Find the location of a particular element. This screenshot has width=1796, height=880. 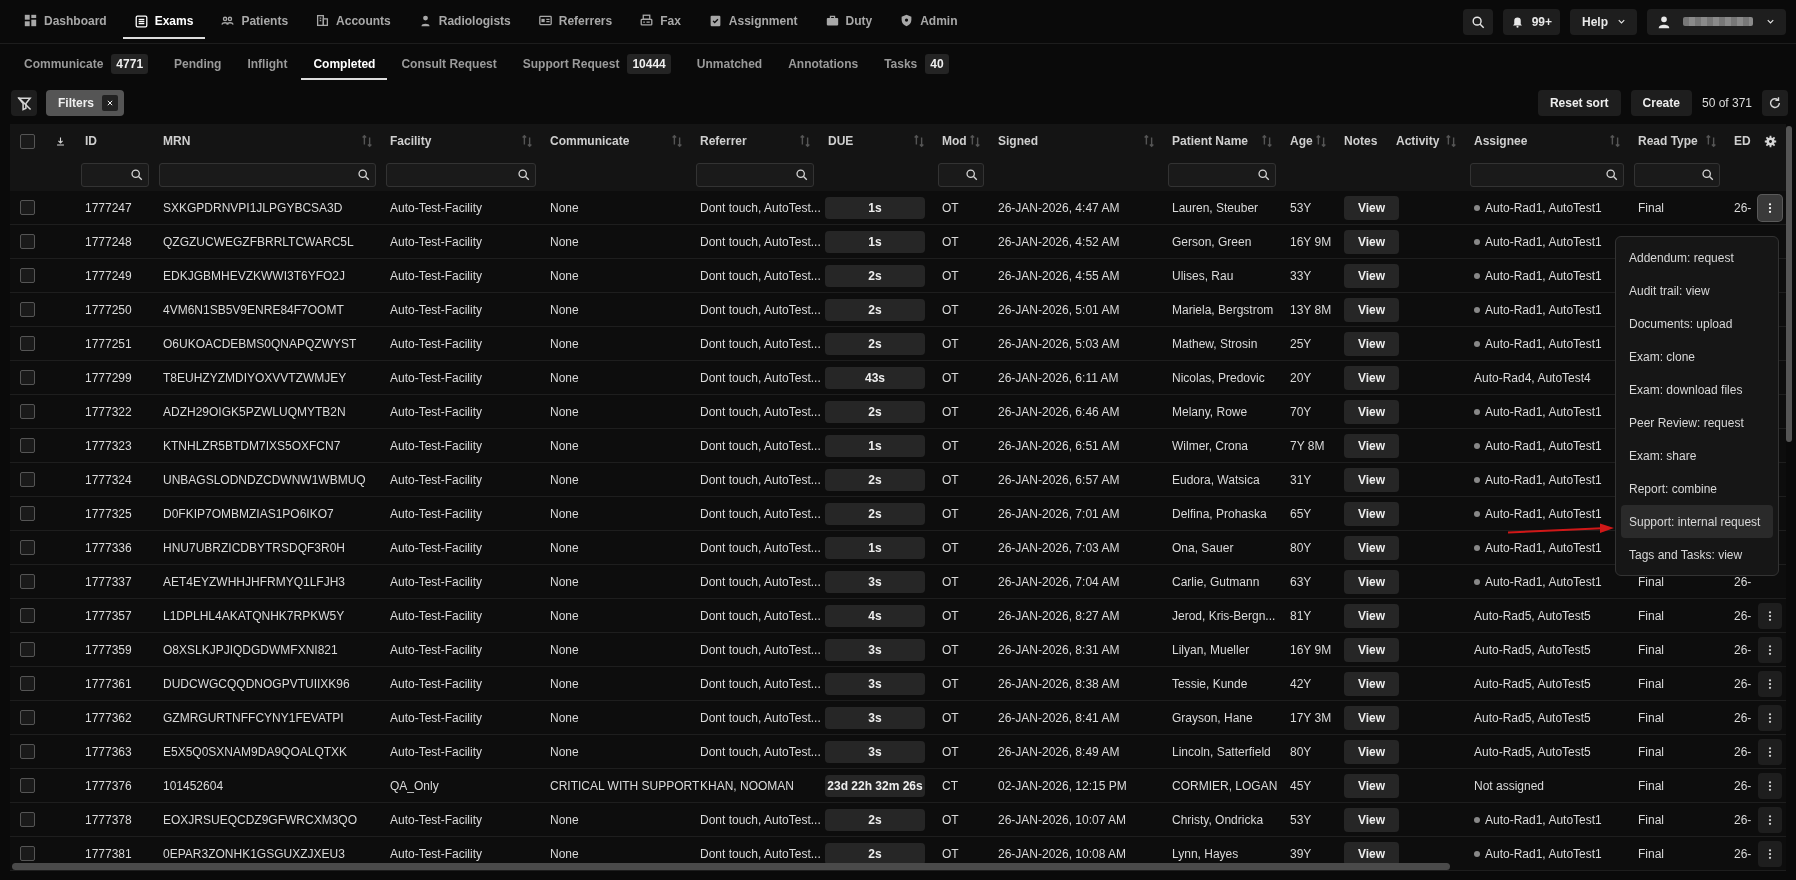

column-header: ED is located at coordinates (1742, 141).